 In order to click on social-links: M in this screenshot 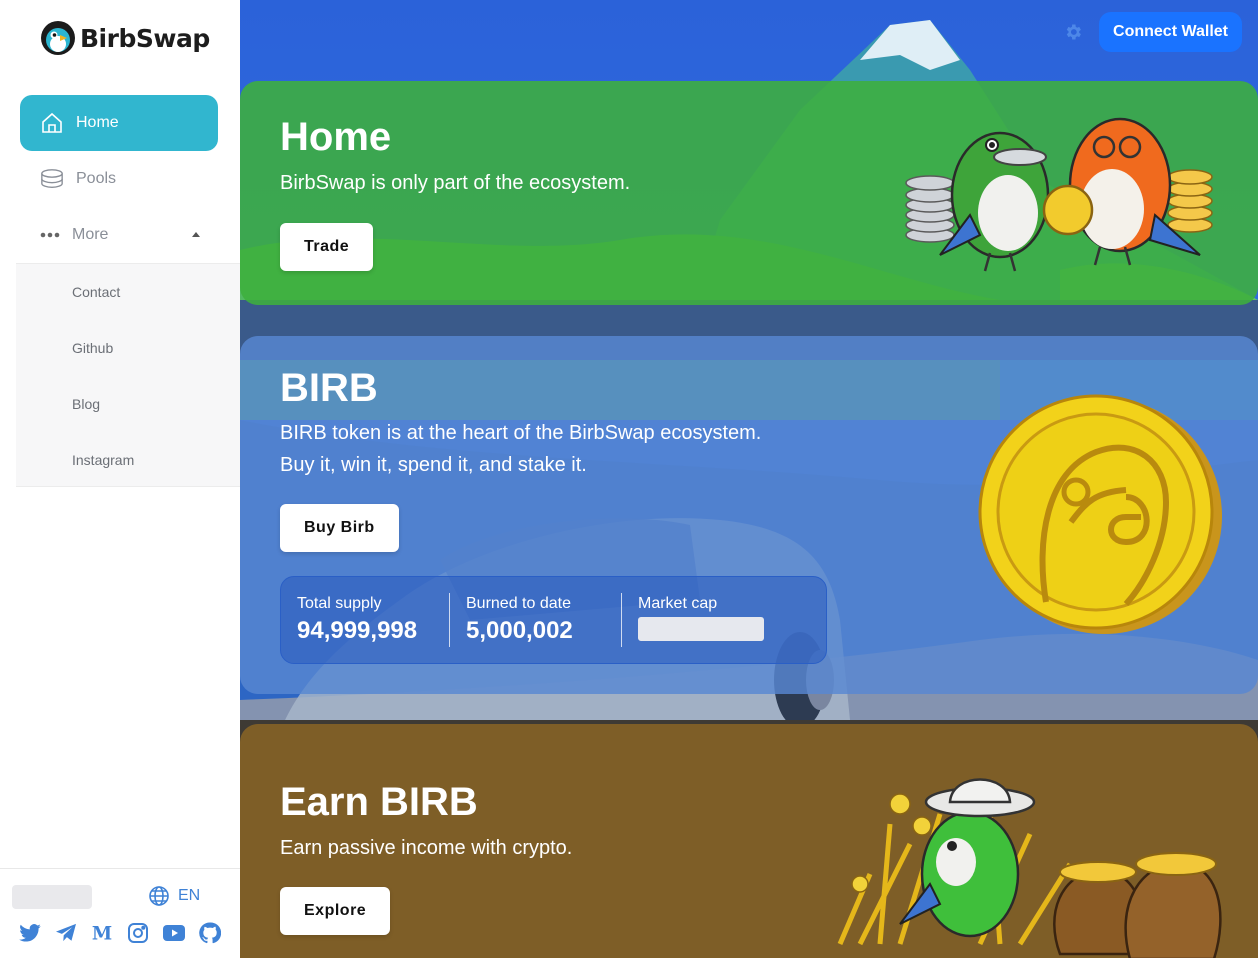, I will do `click(126, 933)`.